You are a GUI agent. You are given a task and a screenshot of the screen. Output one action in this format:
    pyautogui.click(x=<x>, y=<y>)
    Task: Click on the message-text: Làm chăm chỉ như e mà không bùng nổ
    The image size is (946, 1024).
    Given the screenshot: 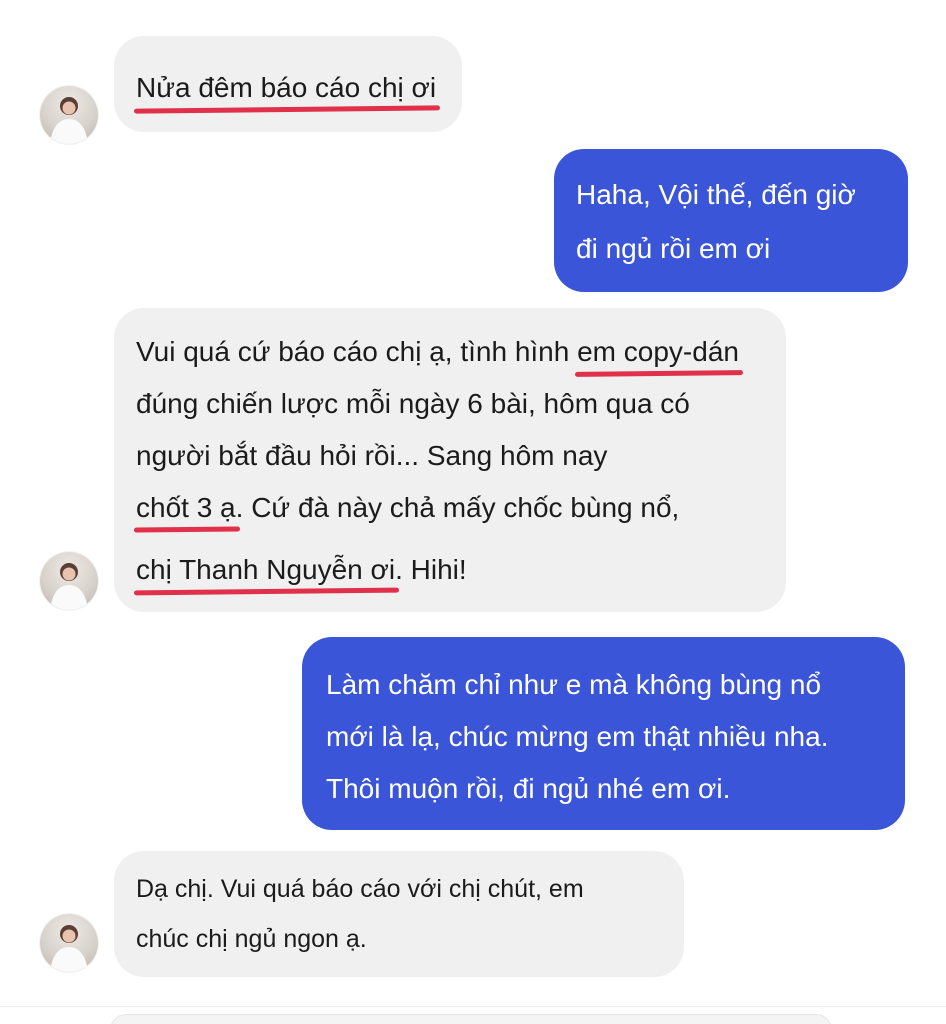 What is the action you would take?
    pyautogui.click(x=574, y=684)
    